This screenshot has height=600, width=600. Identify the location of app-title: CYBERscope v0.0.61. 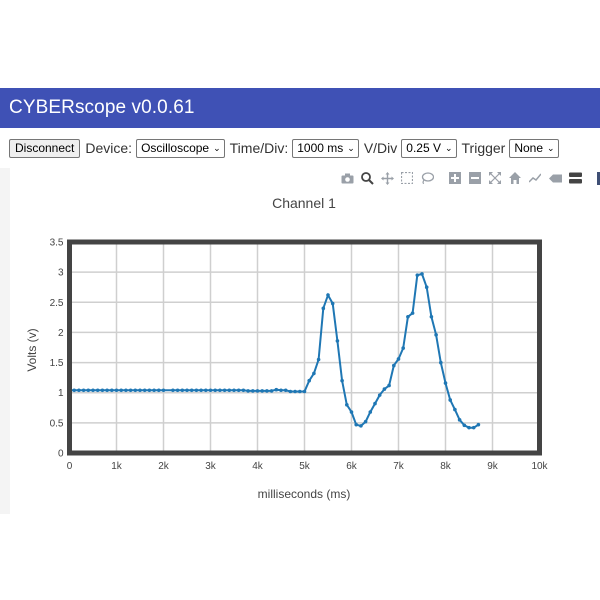
(102, 107).